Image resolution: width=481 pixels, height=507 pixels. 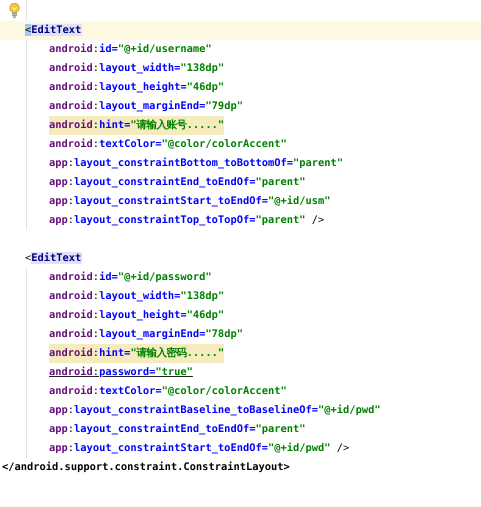 What do you see at coordinates (146, 467) in the screenshot?
I see `code-line: </android.support.constraint.ConstraintLayout>` at bounding box center [146, 467].